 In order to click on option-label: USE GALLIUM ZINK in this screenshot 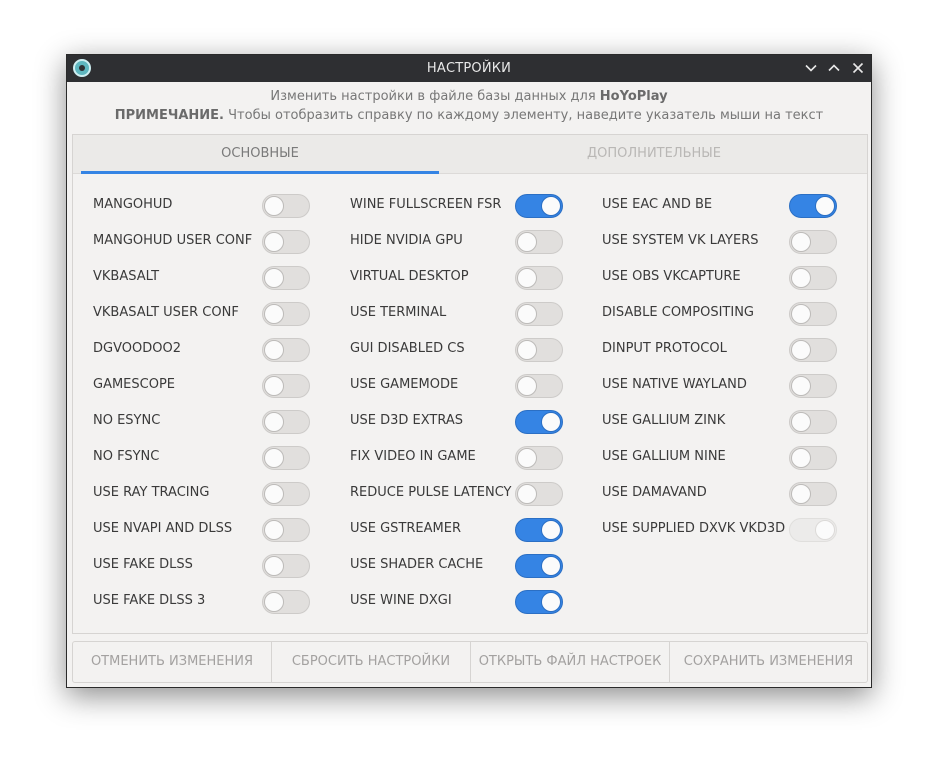, I will do `click(664, 420)`.